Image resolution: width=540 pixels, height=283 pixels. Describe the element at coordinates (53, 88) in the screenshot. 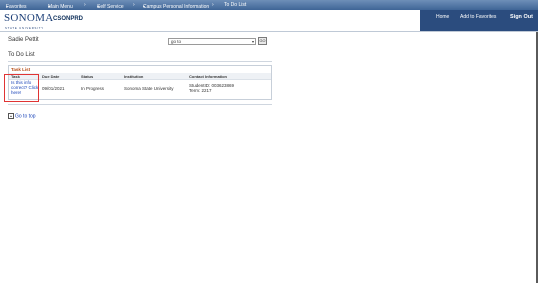

I see `due-date-cell: 09/01/2021` at that location.